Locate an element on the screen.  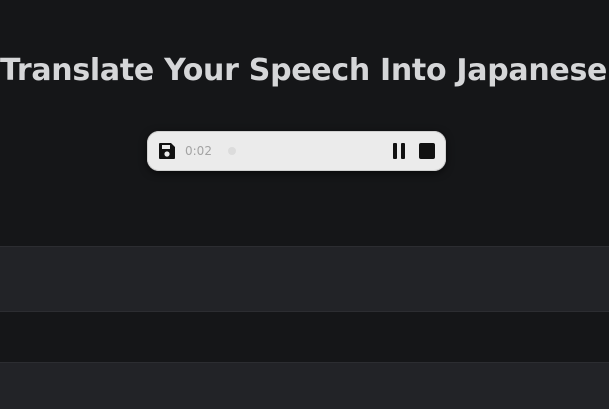
save-recording-button is located at coordinates (167, 151).